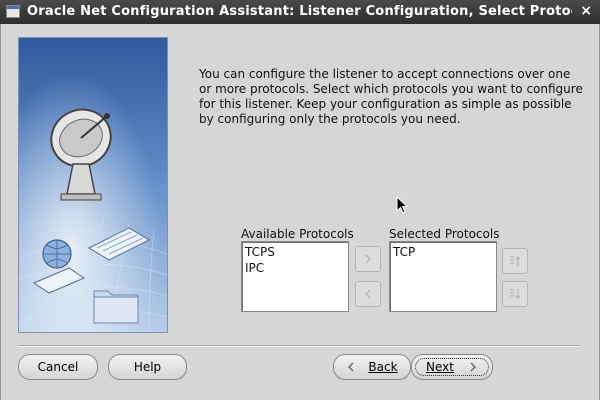 The height and width of the screenshot is (400, 600). What do you see at coordinates (295, 268) in the screenshot?
I see `list-item: IPC` at bounding box center [295, 268].